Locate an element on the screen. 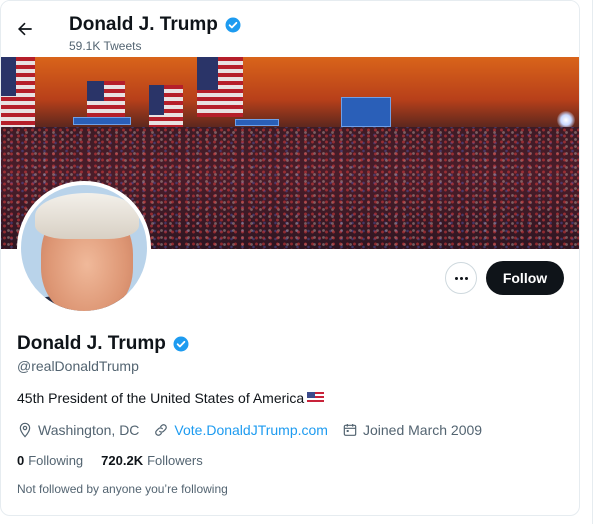 The width and height of the screenshot is (600, 524). tweet-count: 59.1K Tweets is located at coordinates (105, 46).